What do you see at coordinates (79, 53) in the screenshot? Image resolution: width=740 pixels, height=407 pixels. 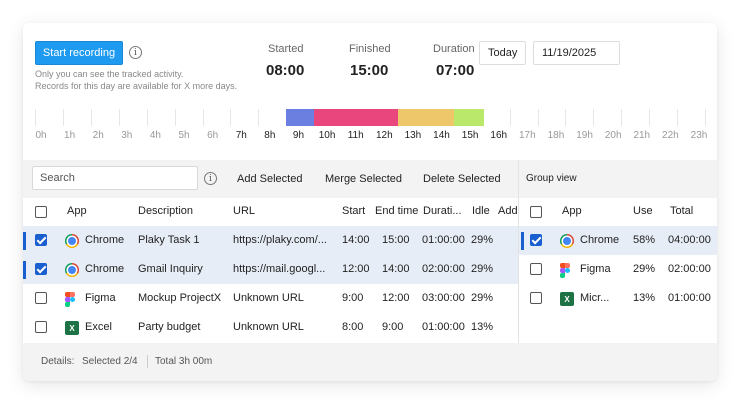 I see `start-recording-button: Start recording` at bounding box center [79, 53].